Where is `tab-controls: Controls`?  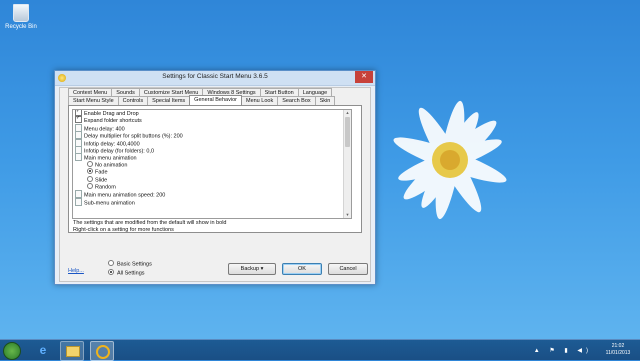
tab-controls: Controls is located at coordinates (133, 100).